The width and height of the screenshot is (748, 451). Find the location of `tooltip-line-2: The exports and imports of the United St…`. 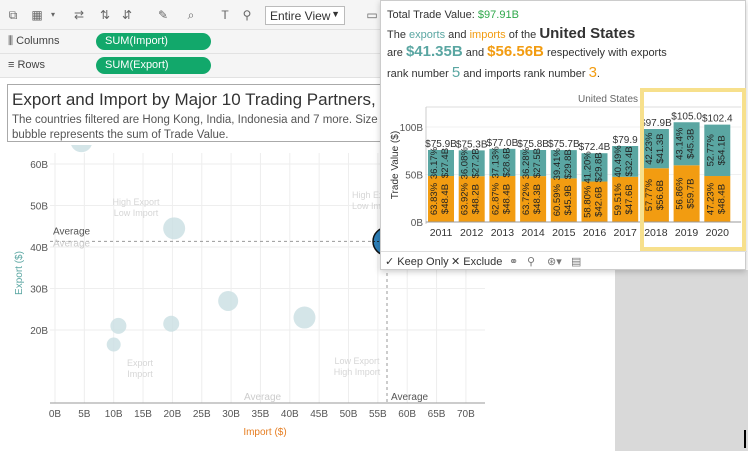

tooltip-line-2: The exports and imports of the United St… is located at coordinates (511, 33).